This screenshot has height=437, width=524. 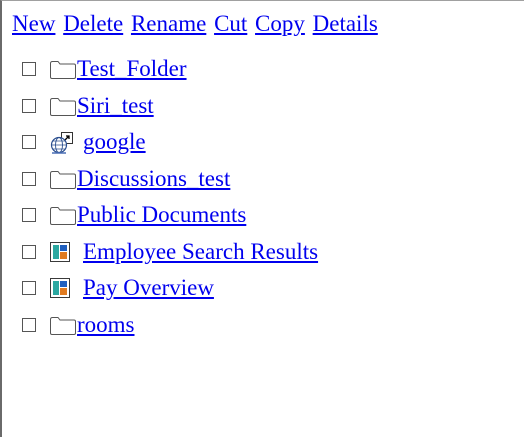 I want to click on list-item: Siri_test, so click(x=170, y=106).